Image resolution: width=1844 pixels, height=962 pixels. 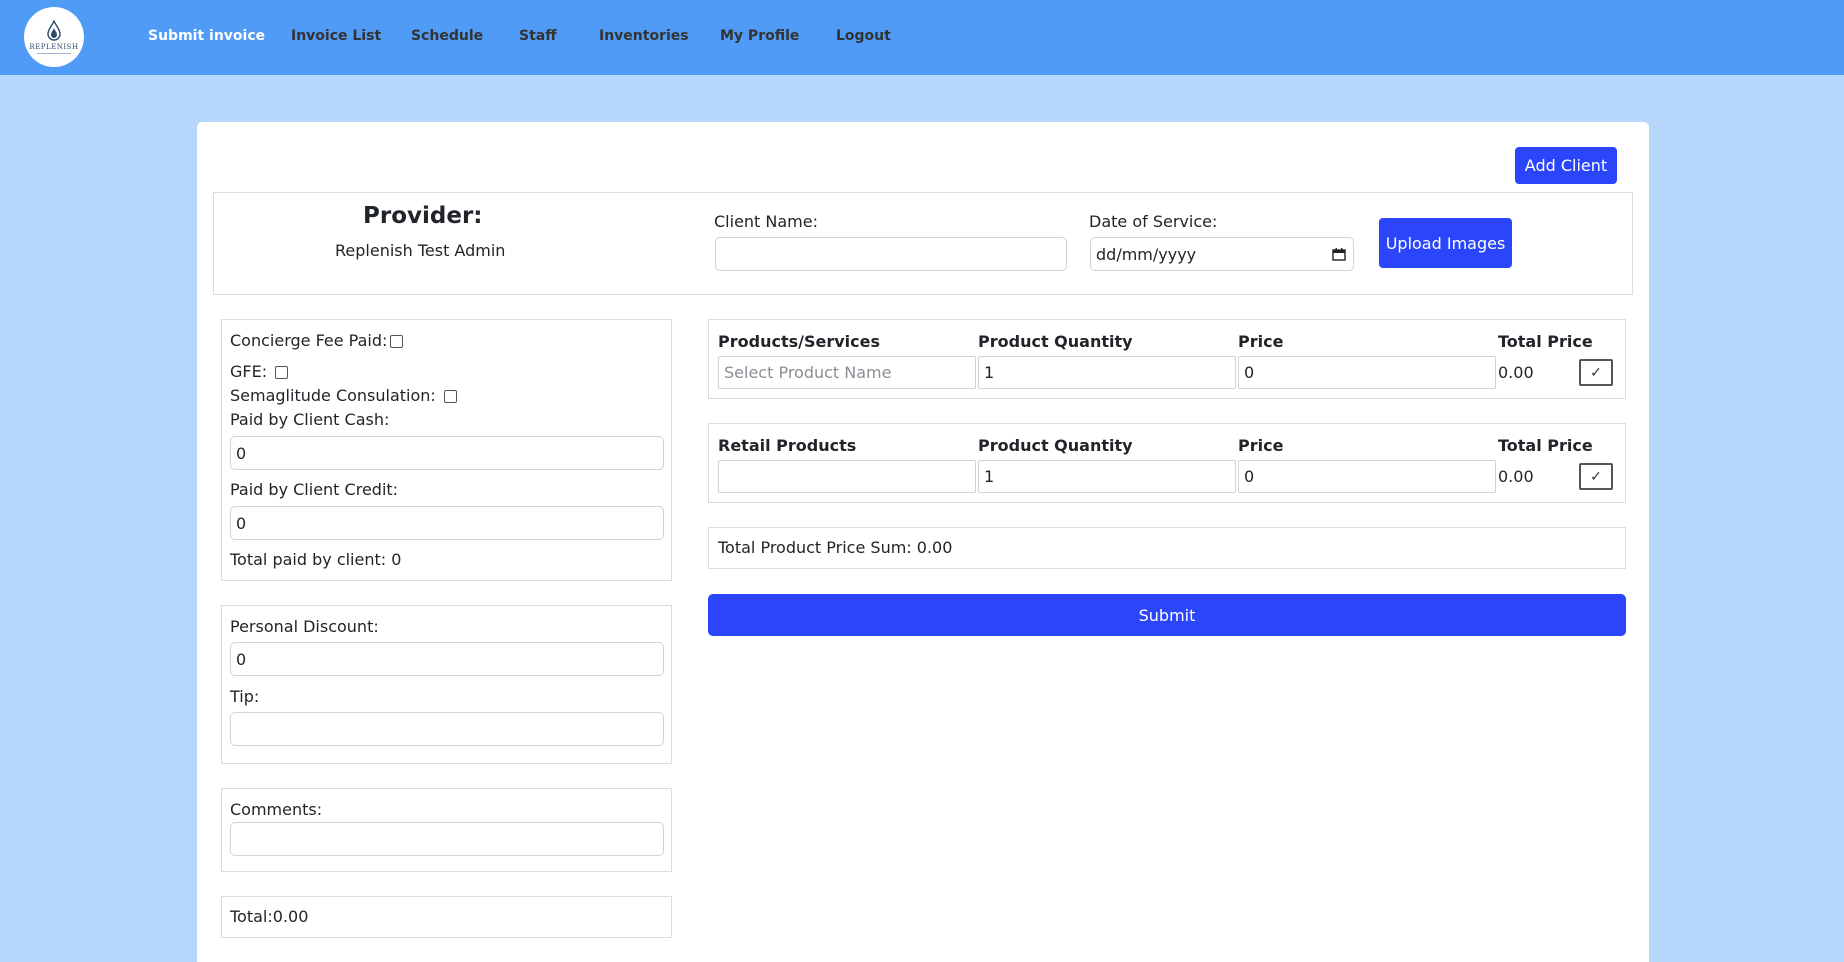 What do you see at coordinates (1367, 476) in the screenshot?
I see `retail-price-input: 0` at bounding box center [1367, 476].